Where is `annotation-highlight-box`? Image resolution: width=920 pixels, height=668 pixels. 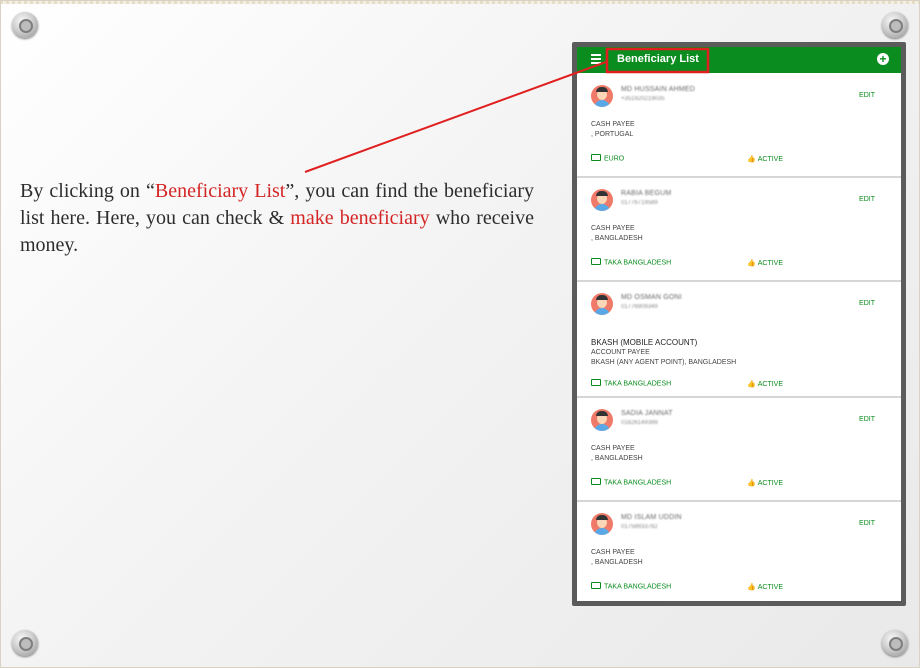
annotation-highlight-box is located at coordinates (657, 60).